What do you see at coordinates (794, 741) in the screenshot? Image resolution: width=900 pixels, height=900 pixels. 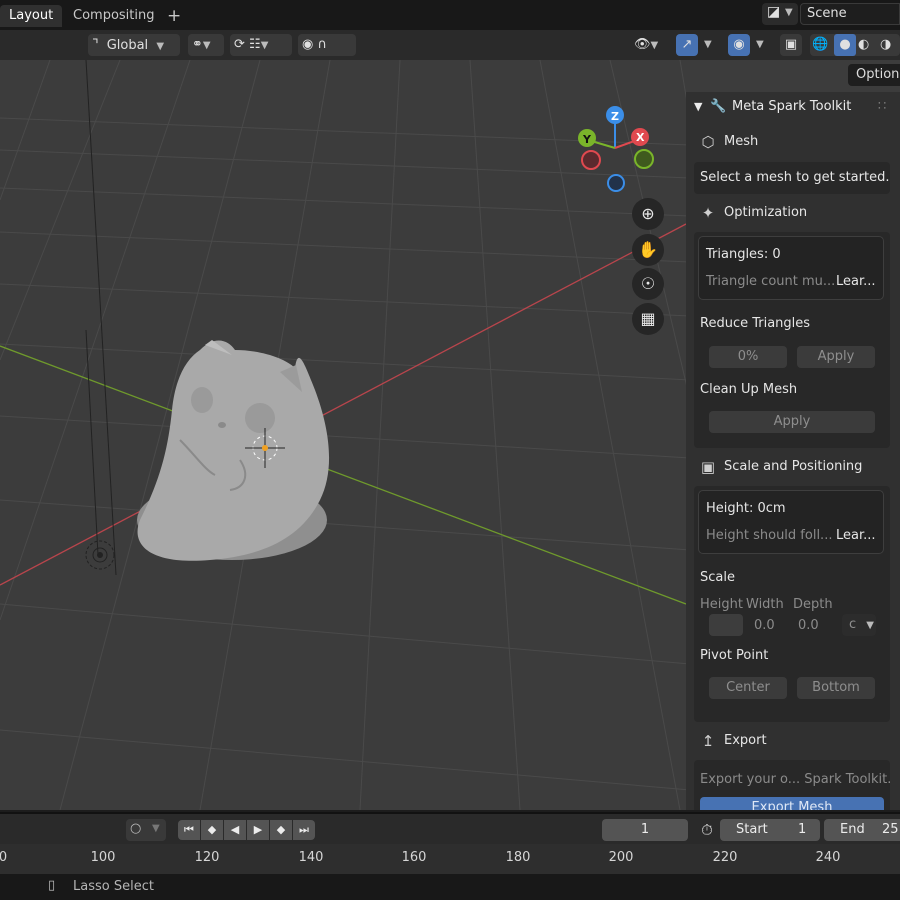 I see `export-section-header: ↥ Export` at bounding box center [794, 741].